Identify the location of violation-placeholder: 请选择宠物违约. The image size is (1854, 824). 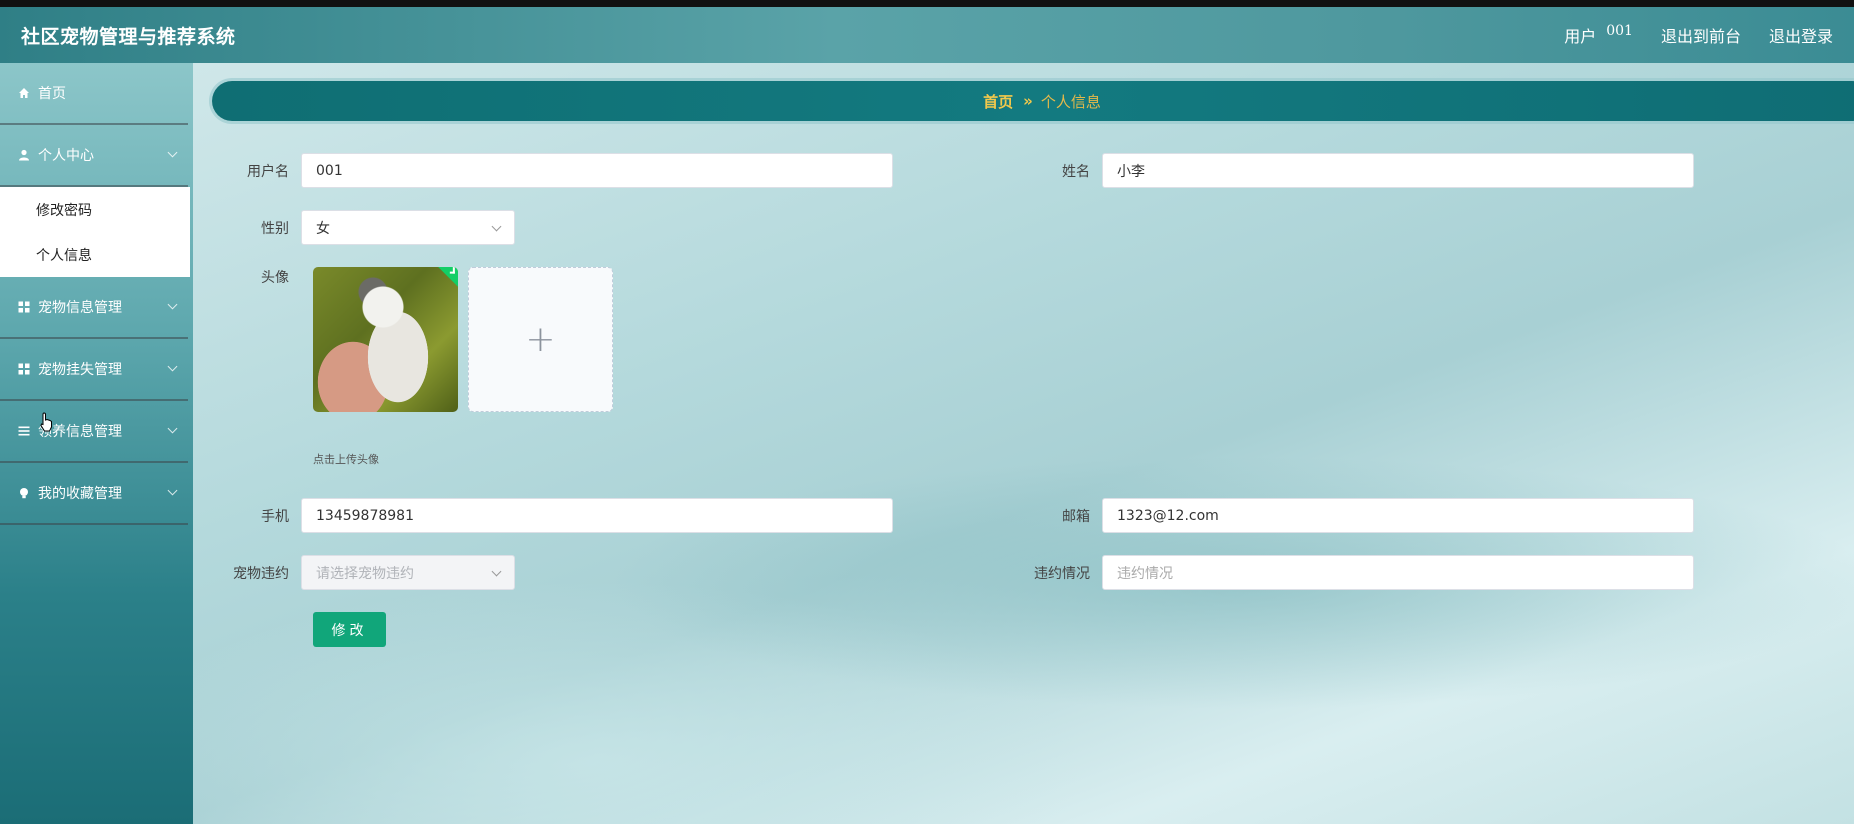
(365, 573).